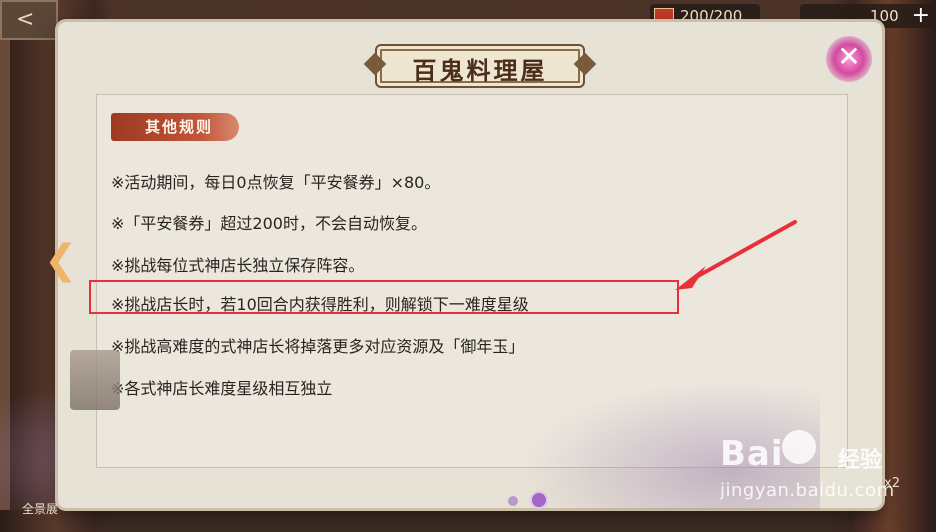 The image size is (936, 532). Describe the element at coordinates (222, 388) in the screenshot. I see `rule-line: ※各式神店长难度星级相互独立` at that location.